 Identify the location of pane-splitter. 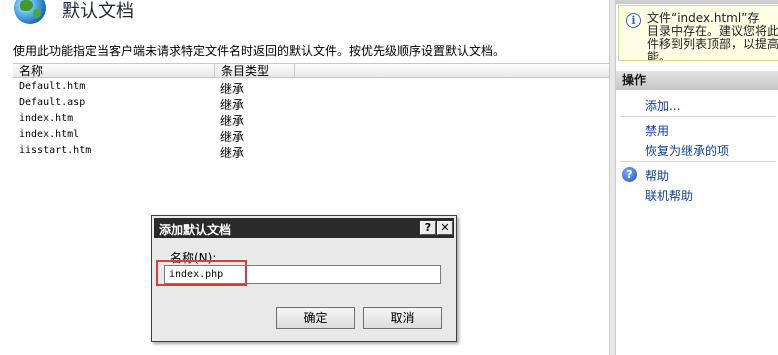
(612, 177).